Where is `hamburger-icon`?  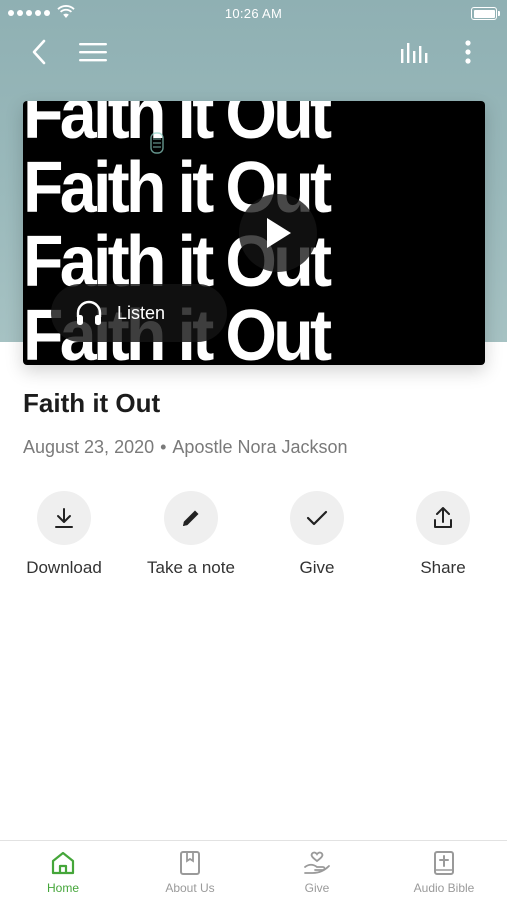 hamburger-icon is located at coordinates (93, 52).